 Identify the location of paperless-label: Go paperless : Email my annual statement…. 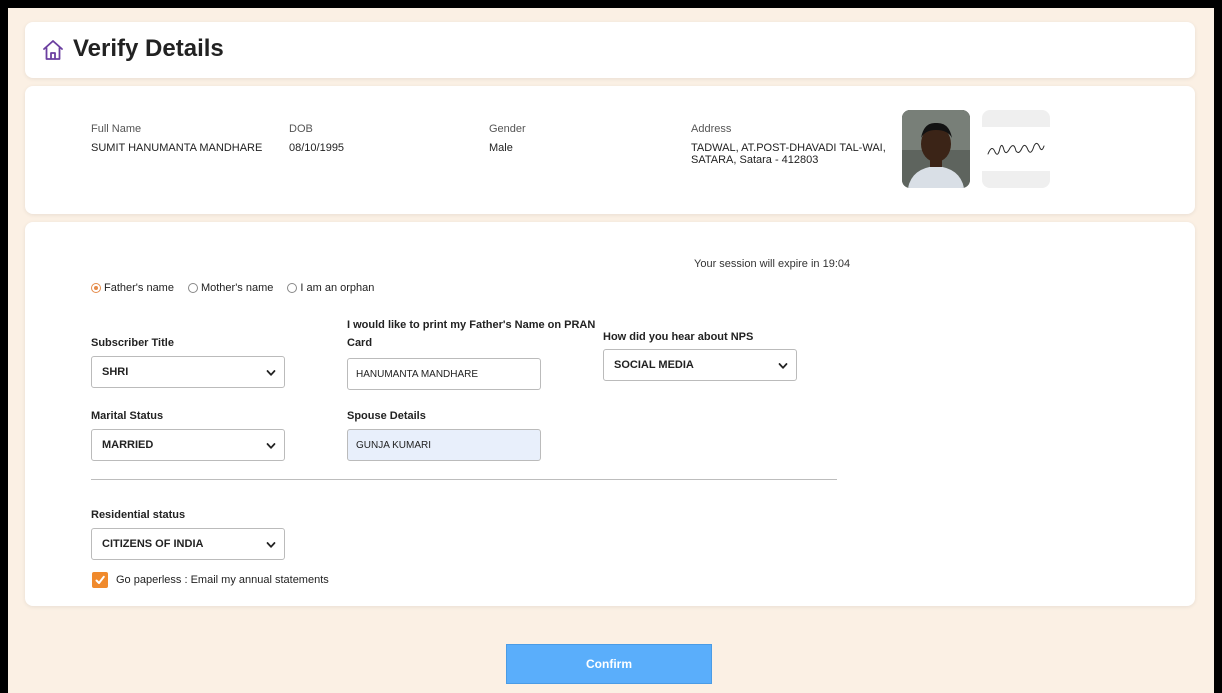
(222, 580).